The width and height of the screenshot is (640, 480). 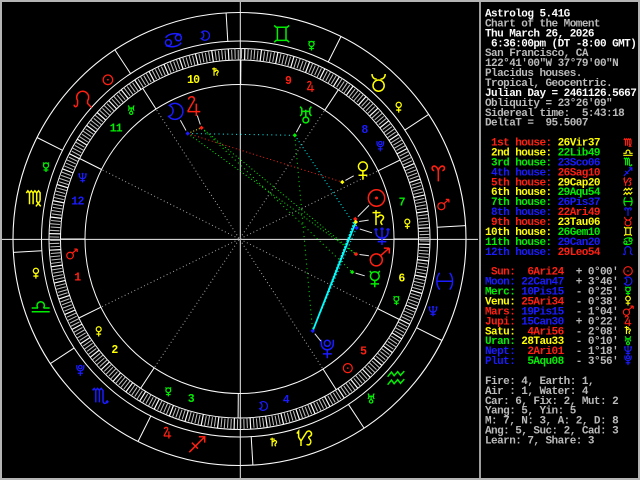 I want to click on svg-text: Learn: 7, Share: 3, so click(x=540, y=442).